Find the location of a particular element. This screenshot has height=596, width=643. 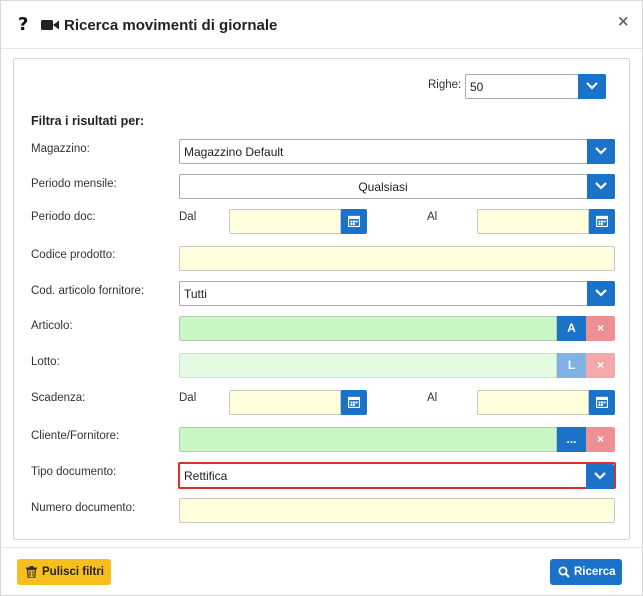

periodo-doc-from-label: Dal is located at coordinates (188, 217).